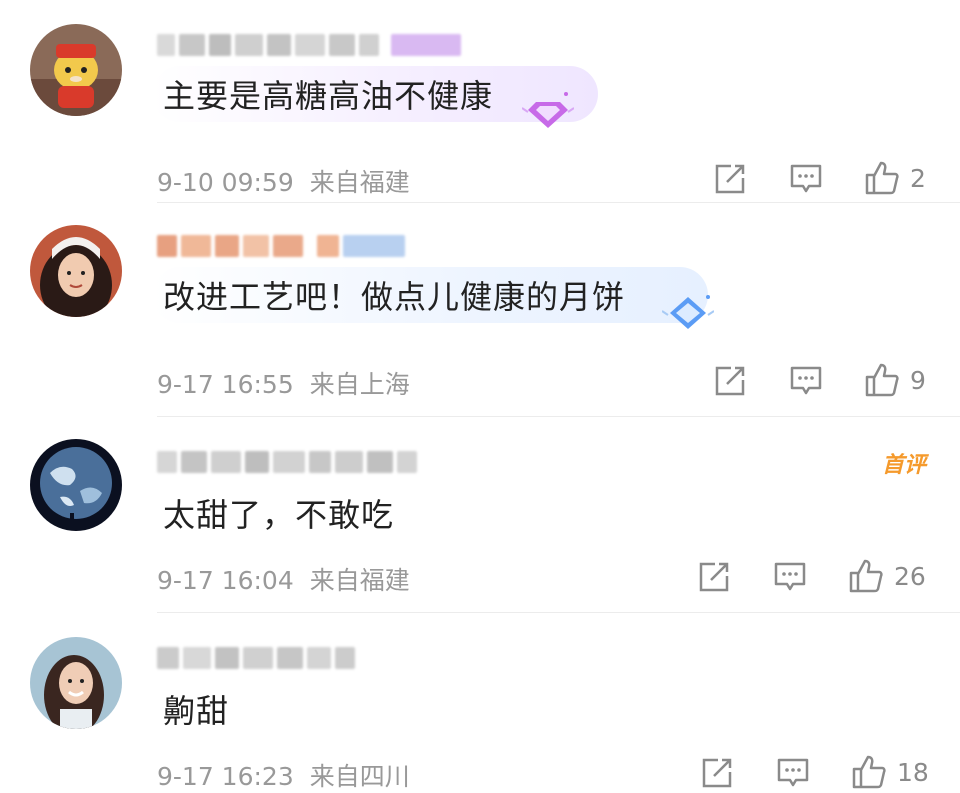 The image size is (960, 793). I want to click on like-button: 9, so click(895, 380).